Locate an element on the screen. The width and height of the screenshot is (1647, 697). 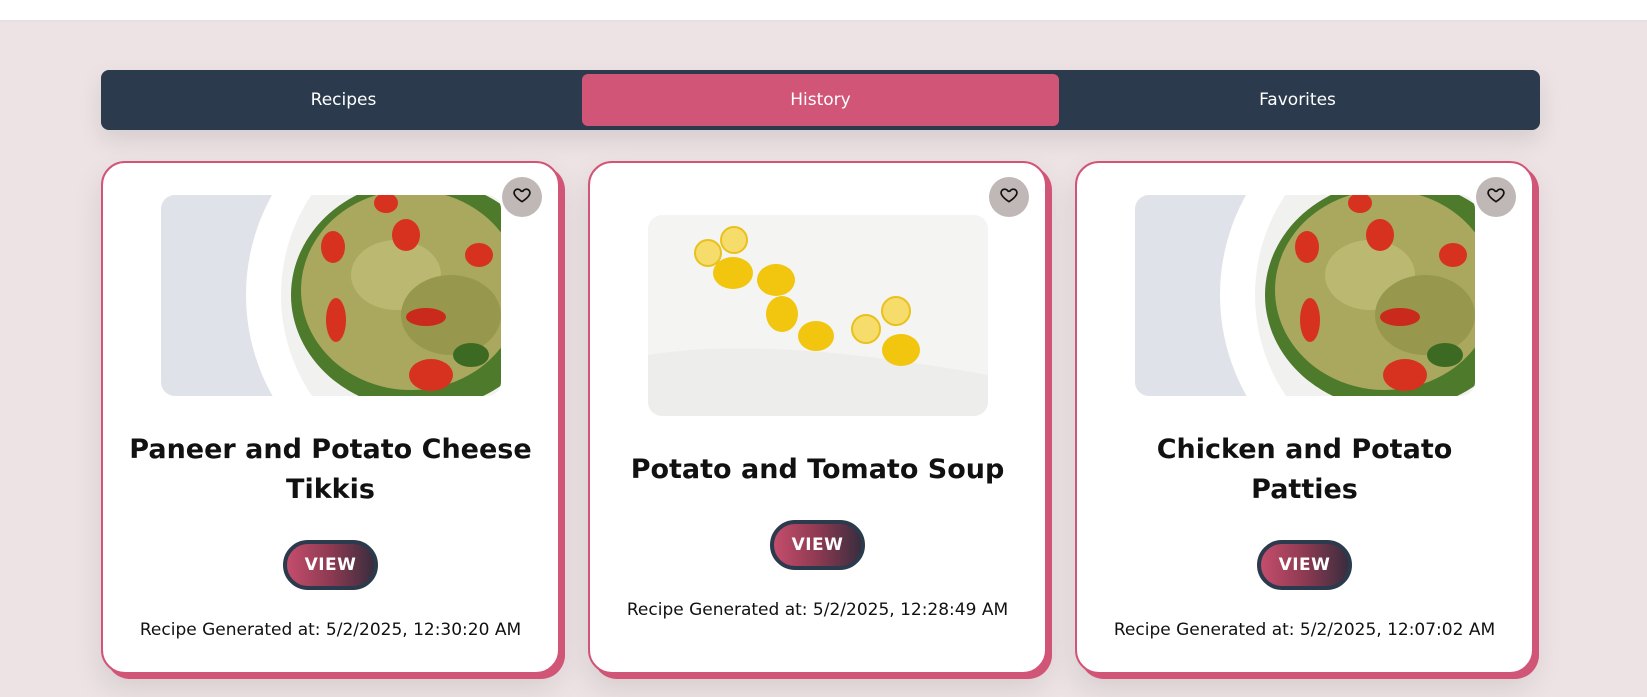
recipe-image-lemons is located at coordinates (817, 315).